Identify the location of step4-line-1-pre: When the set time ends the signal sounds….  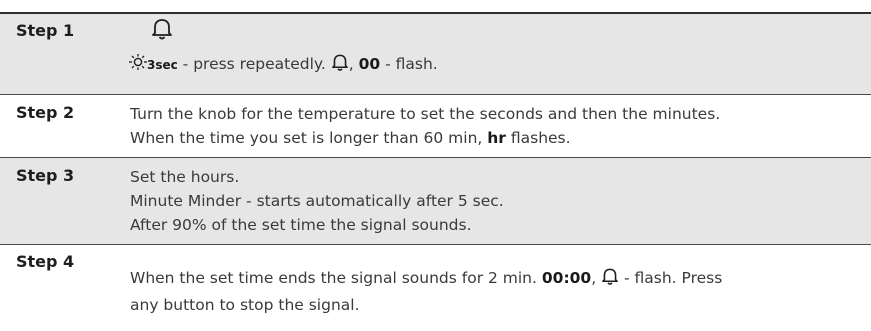
(336, 278).